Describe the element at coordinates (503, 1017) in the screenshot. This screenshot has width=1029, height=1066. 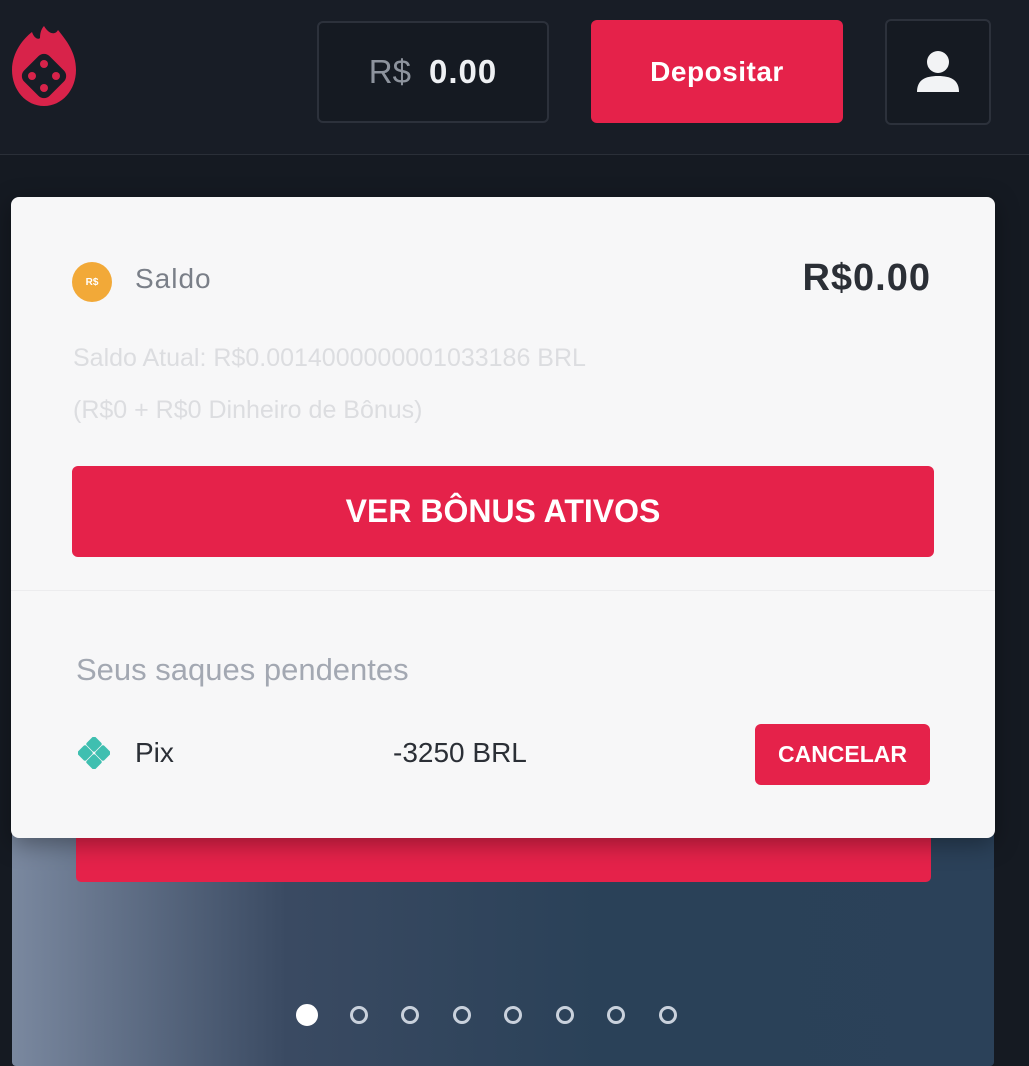
I see `carousel-dots` at that location.